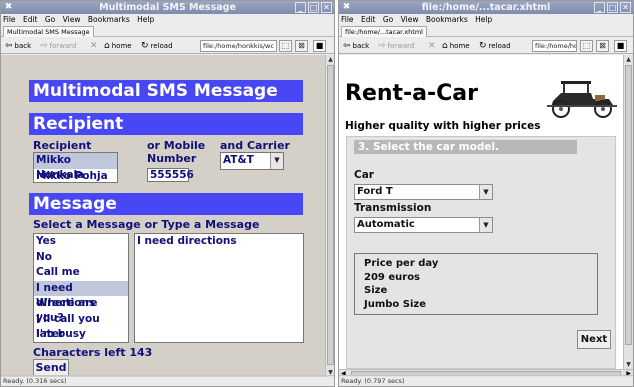  I want to click on tab-rentacar: file:/home/...tacar.xhtml, so click(384, 31).